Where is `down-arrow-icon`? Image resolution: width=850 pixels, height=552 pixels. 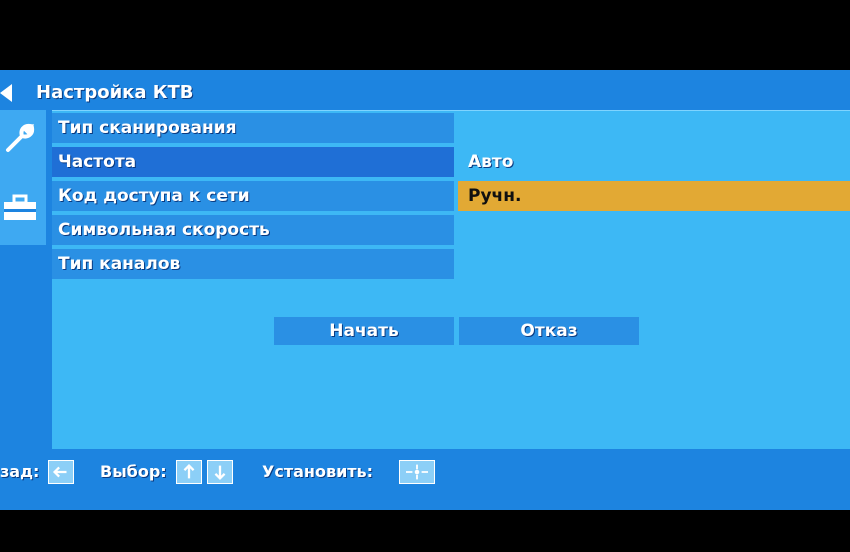
down-arrow-icon is located at coordinates (220, 472).